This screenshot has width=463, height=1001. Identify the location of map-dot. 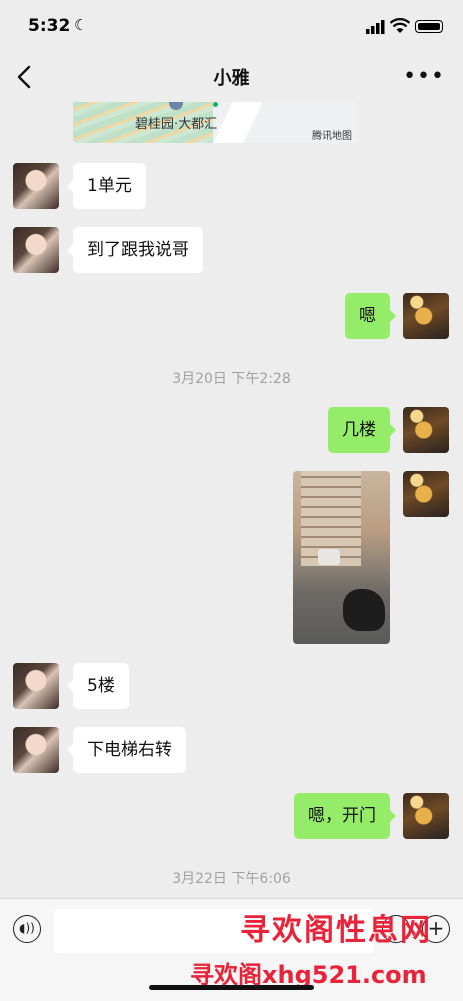
(215, 104).